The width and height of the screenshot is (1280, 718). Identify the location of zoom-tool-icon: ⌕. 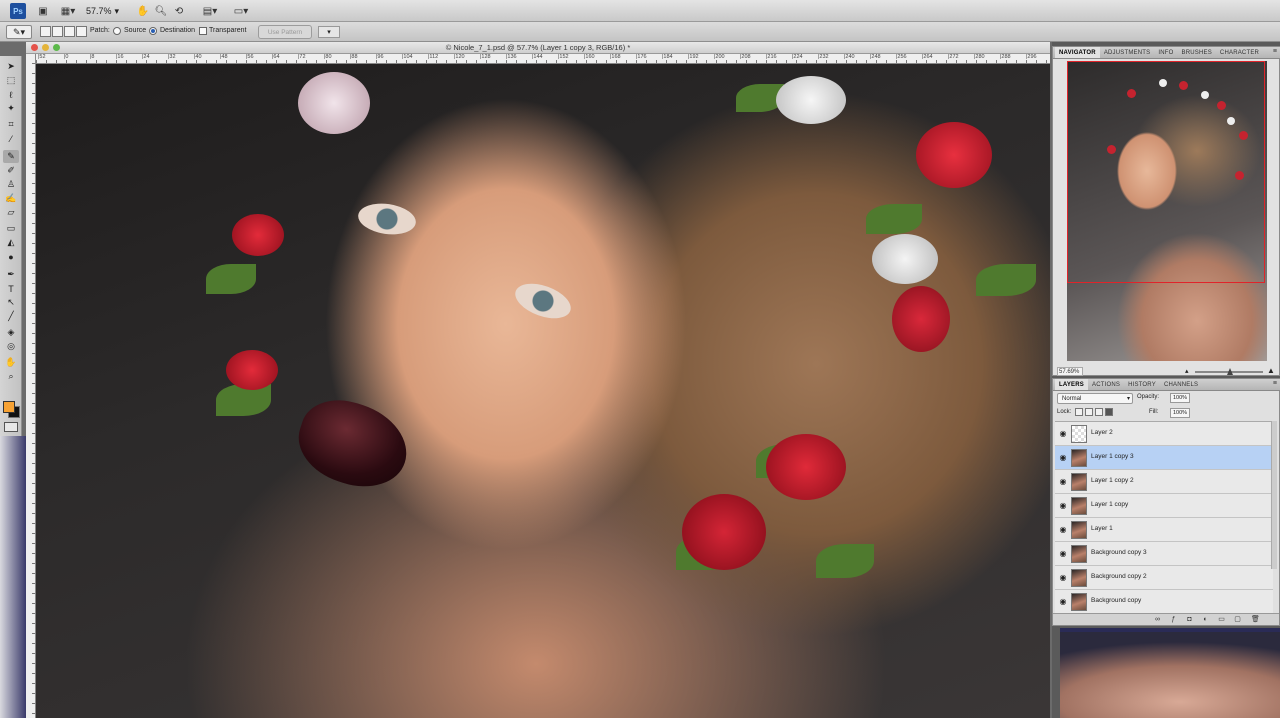
(11, 376).